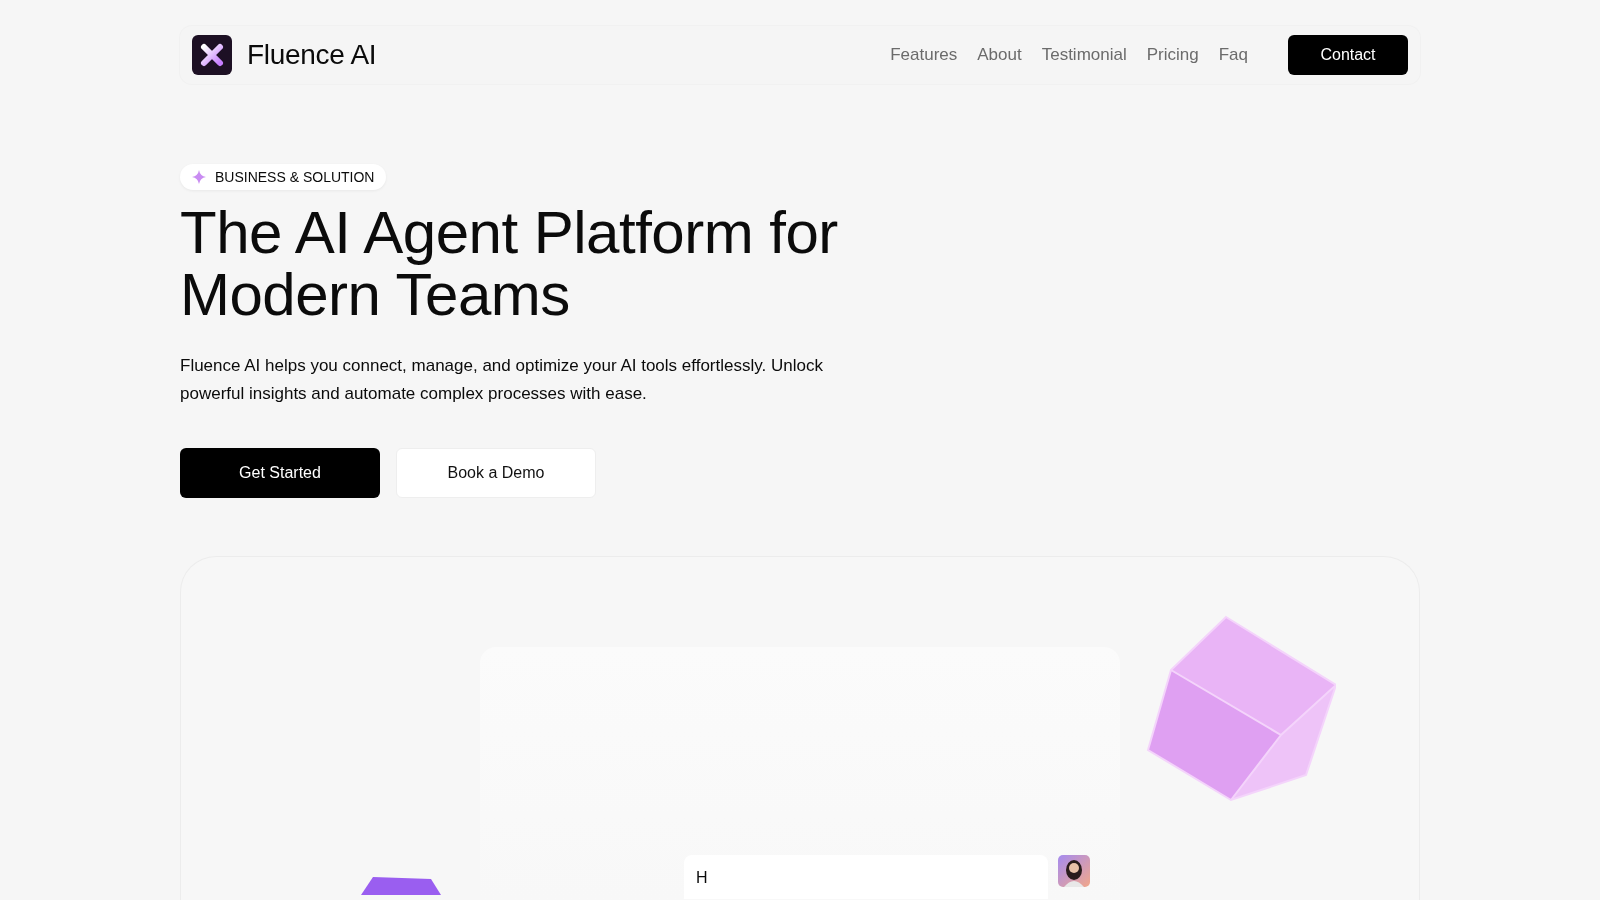  What do you see at coordinates (502, 380) in the screenshot?
I see `hero-subtitle: Fluence AI helps you connect, manage, and optimize your AI tools effortlessly. Unlock powerful insights and automate complex processes with ease.` at bounding box center [502, 380].